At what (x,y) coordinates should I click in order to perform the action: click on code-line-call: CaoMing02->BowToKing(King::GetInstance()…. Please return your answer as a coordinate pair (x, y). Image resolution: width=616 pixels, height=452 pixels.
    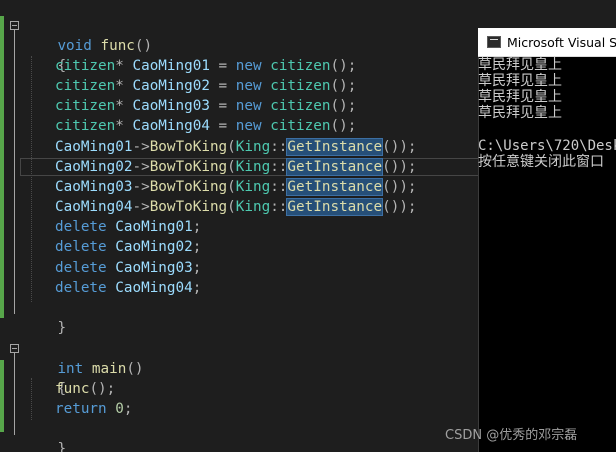
    Looking at the image, I should click on (236, 167).